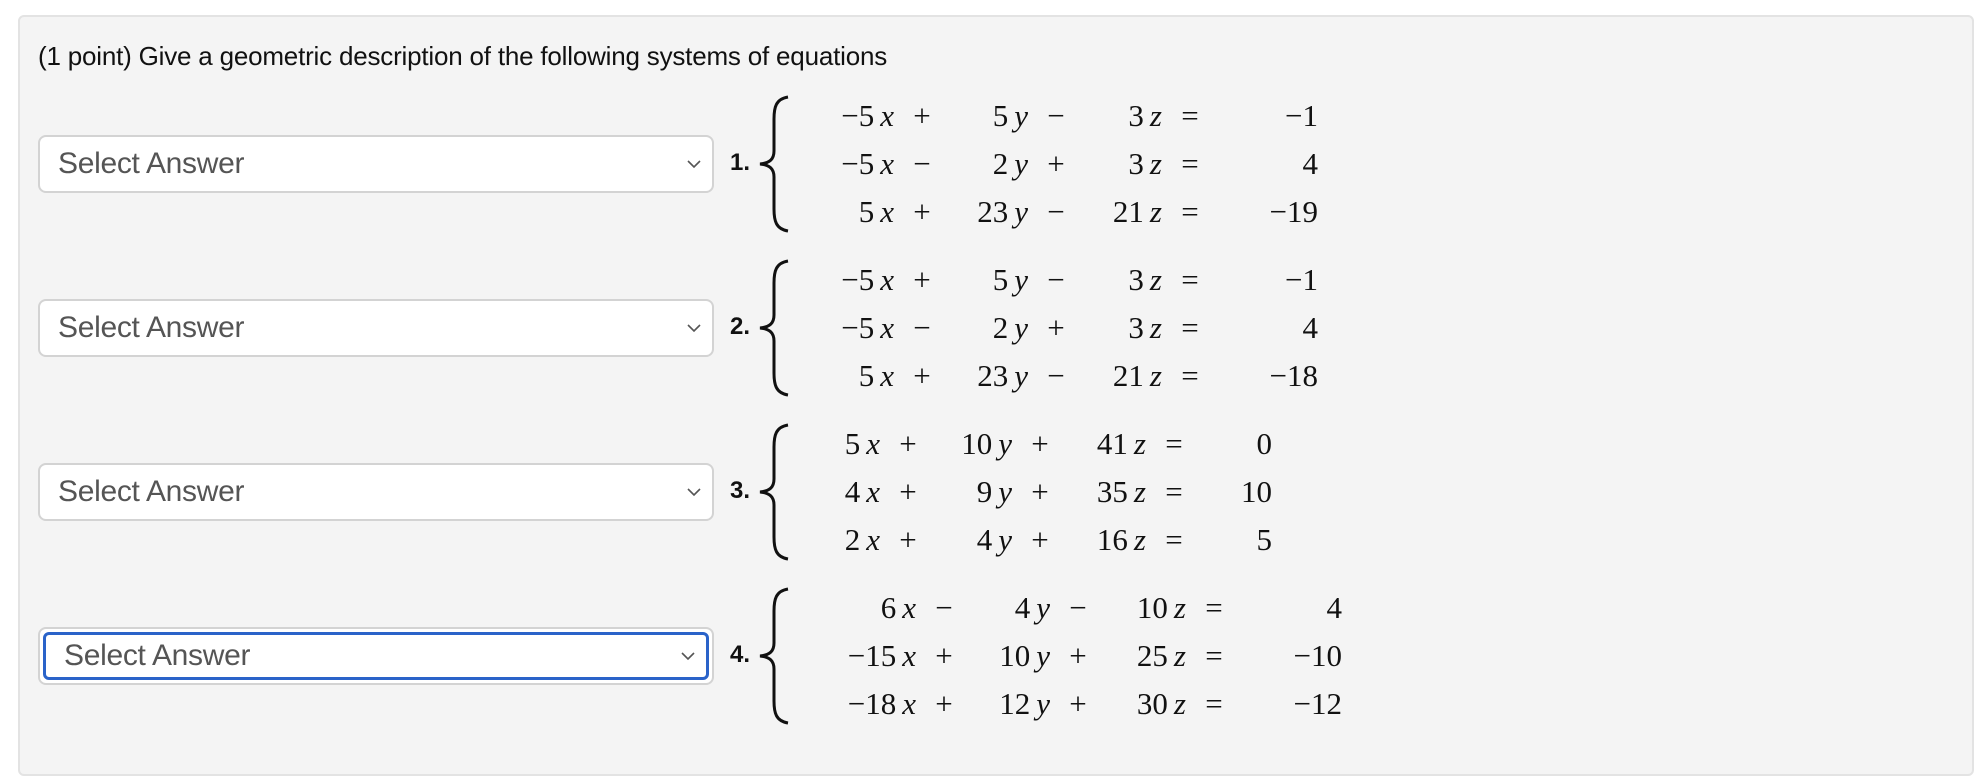 Image resolution: width=1978 pixels, height=782 pixels. I want to click on x-term: −18 x, so click(872, 704).